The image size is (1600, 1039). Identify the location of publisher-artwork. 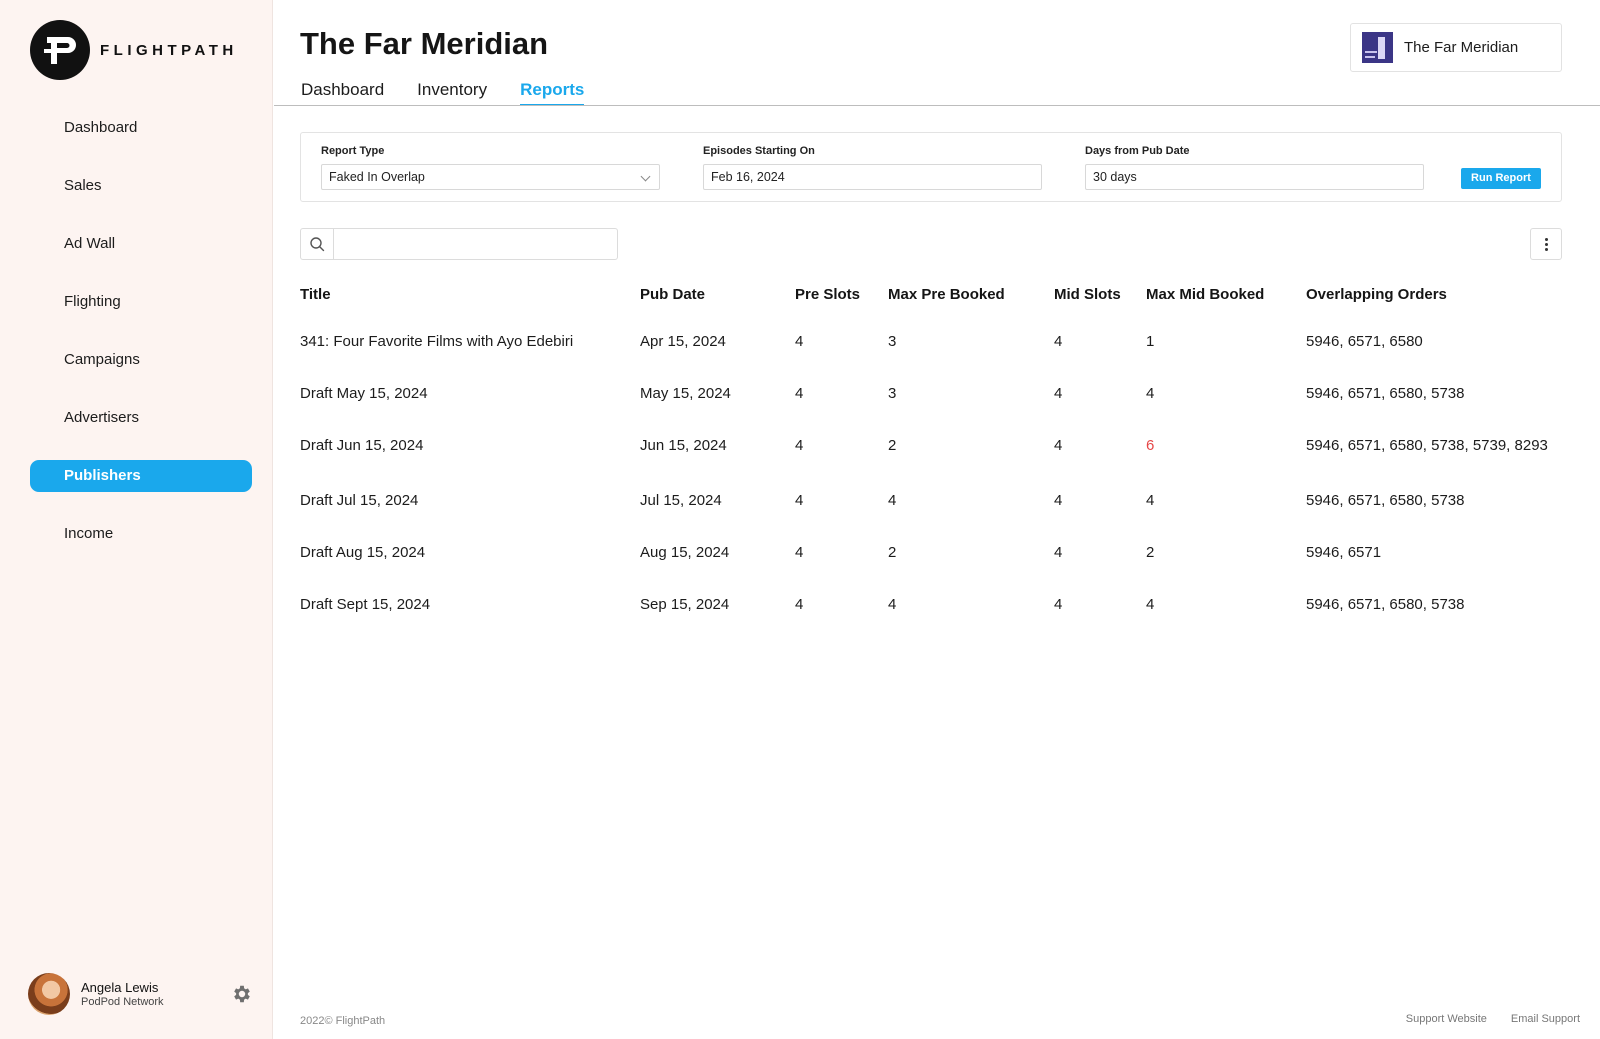
(1377, 47).